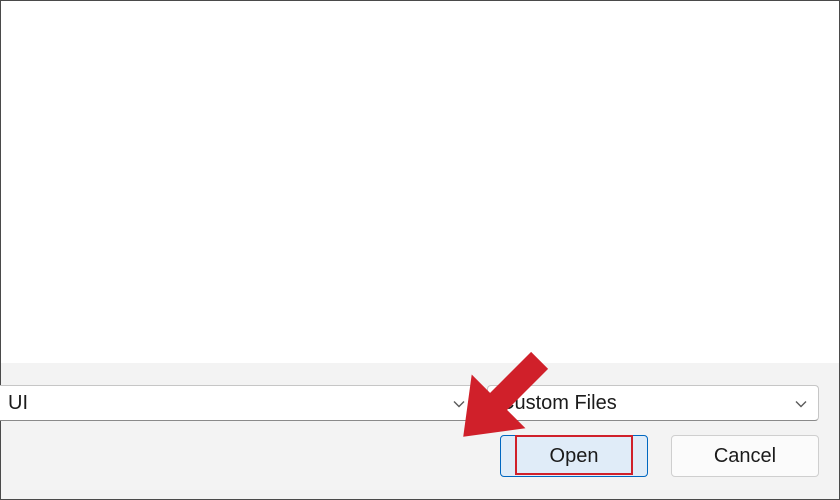 The width and height of the screenshot is (840, 500). I want to click on cancel-button: Cancel, so click(745, 456).